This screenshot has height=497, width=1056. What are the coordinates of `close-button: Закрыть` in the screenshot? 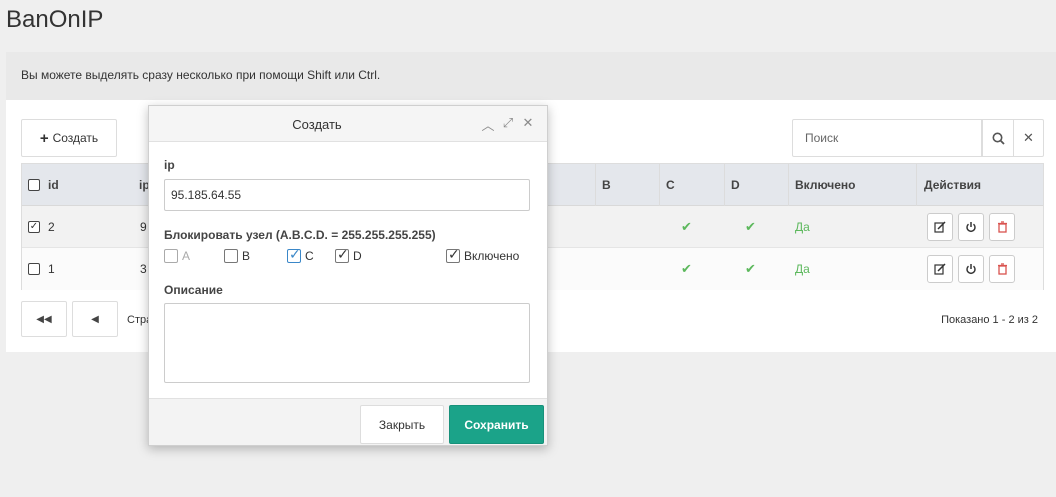 It's located at (402, 424).